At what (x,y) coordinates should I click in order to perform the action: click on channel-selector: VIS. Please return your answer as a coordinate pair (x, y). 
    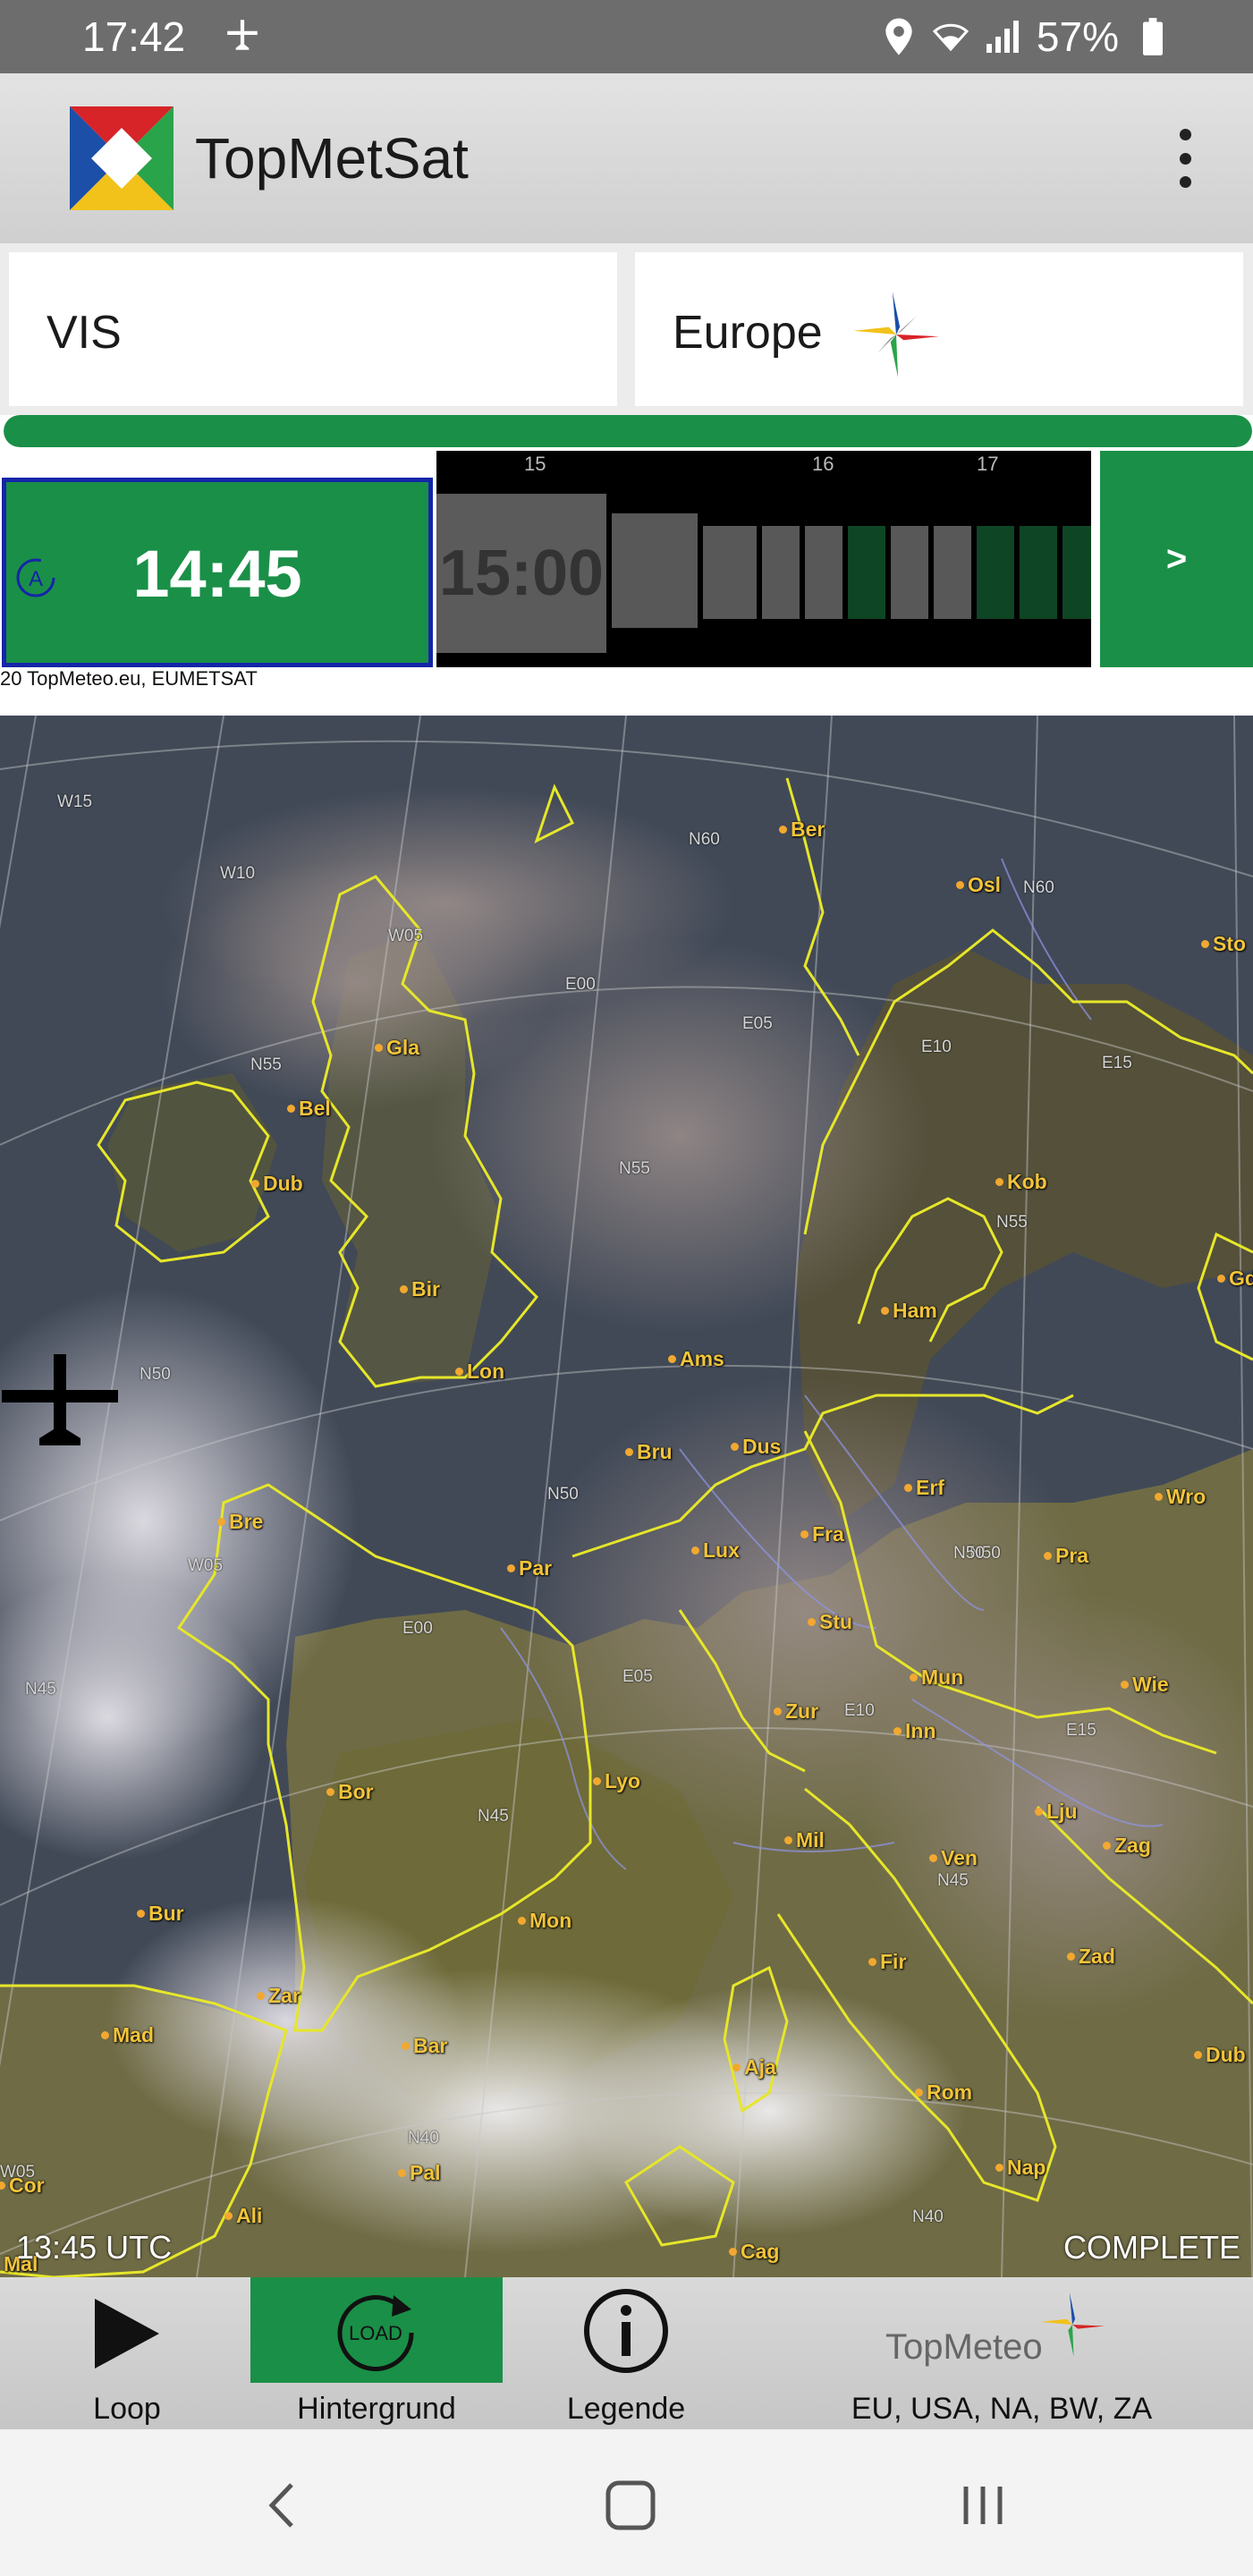
    Looking at the image, I should click on (313, 329).